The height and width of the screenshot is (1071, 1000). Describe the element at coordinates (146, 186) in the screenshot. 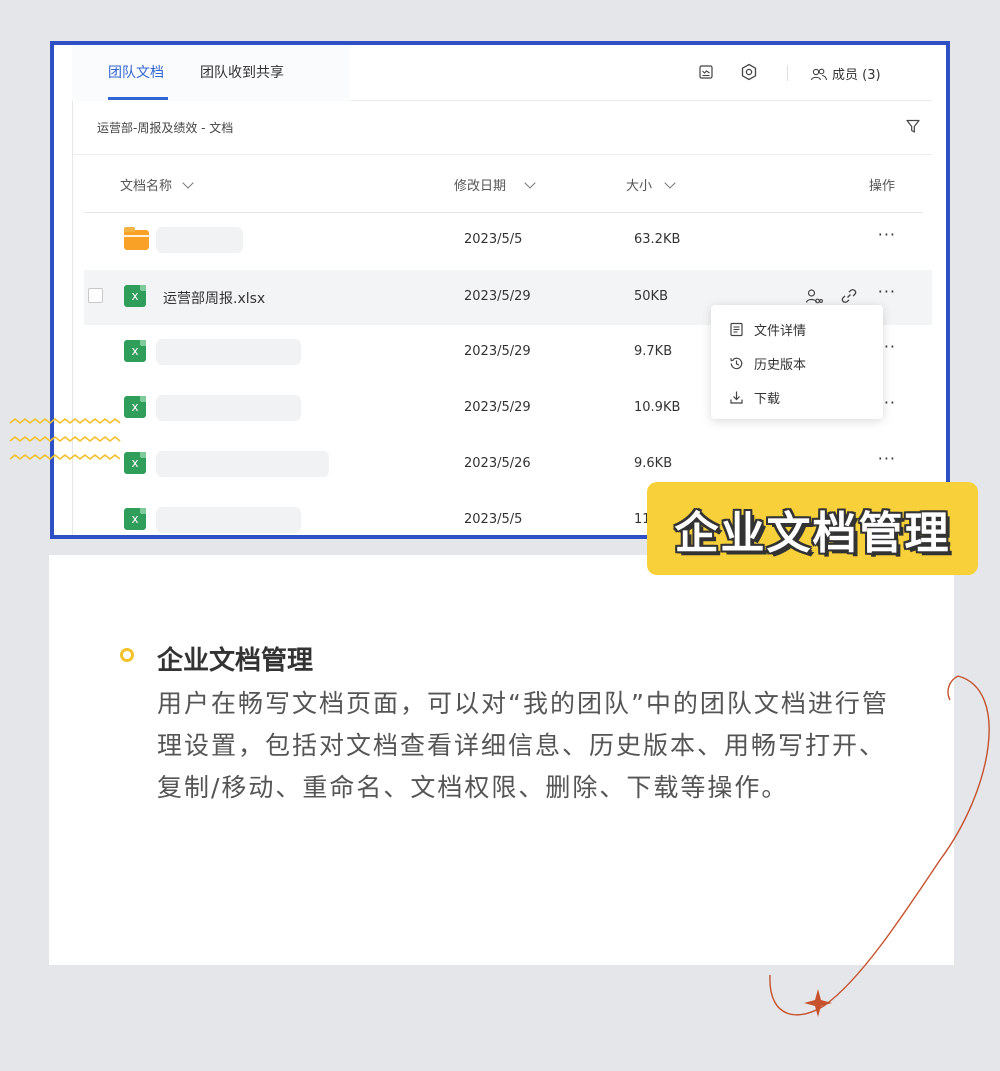

I see `column-name-label: 文档名称` at that location.